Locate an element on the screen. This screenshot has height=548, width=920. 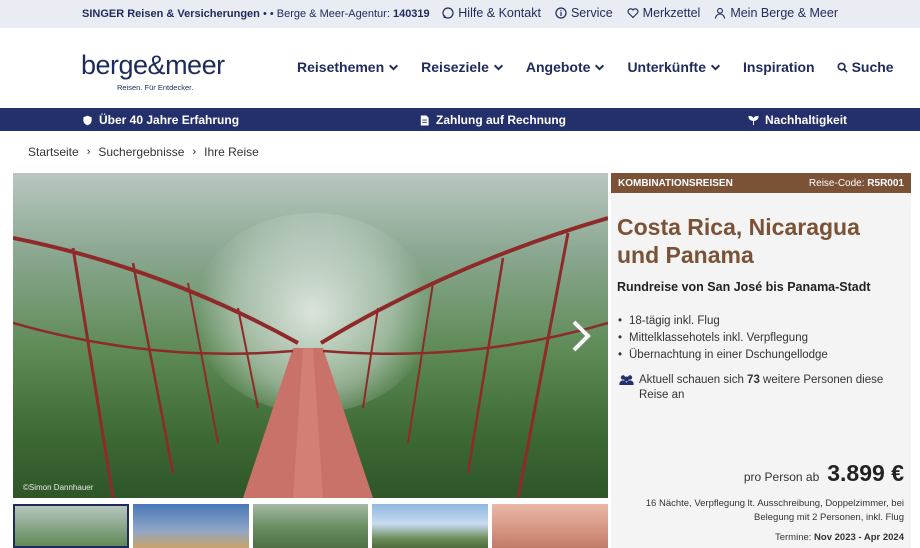
usp-experience-label: Über 40 Jahre Erfahrung is located at coordinates (169, 120).